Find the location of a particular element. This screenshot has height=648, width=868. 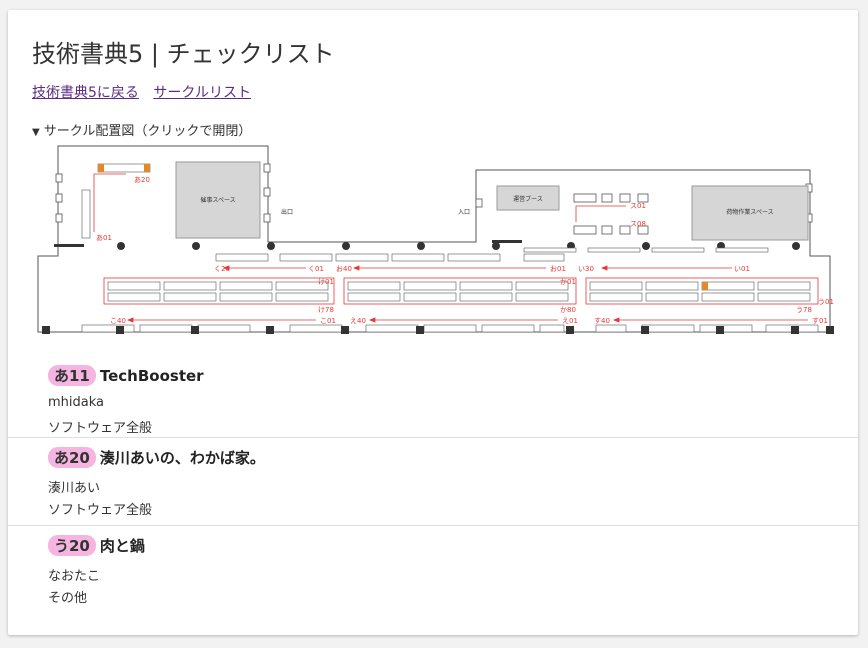

map-label-i30: い30 is located at coordinates (586, 269).